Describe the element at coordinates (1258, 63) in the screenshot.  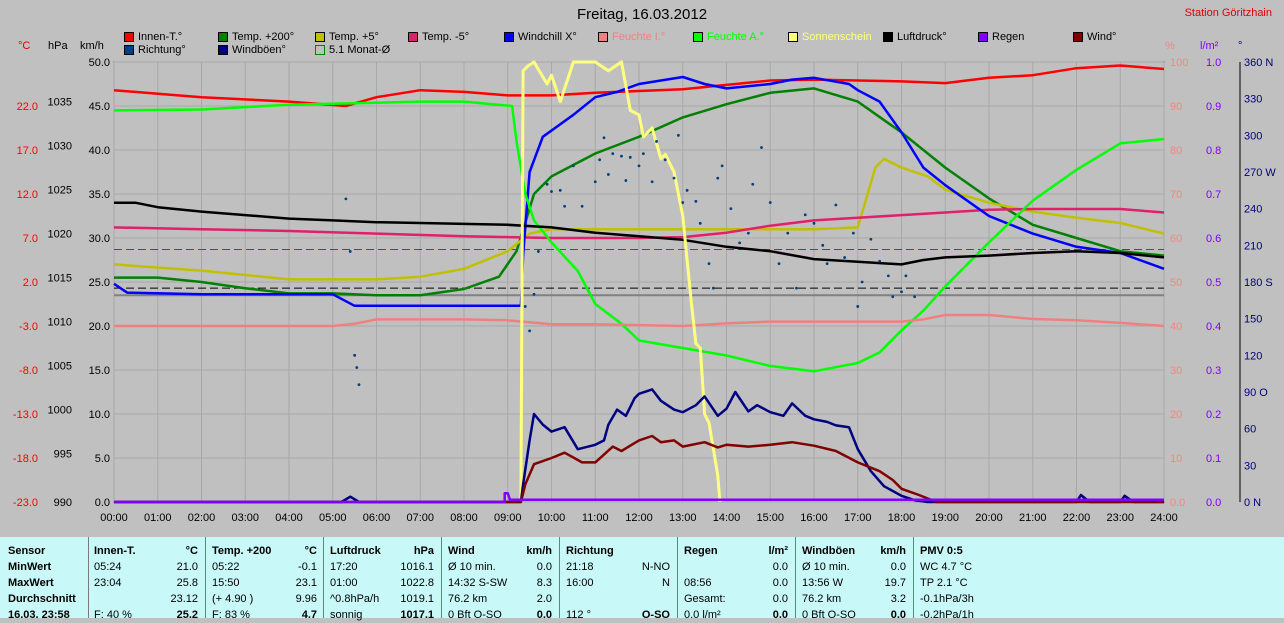
I see `direction-tick-label: 360 N` at that location.